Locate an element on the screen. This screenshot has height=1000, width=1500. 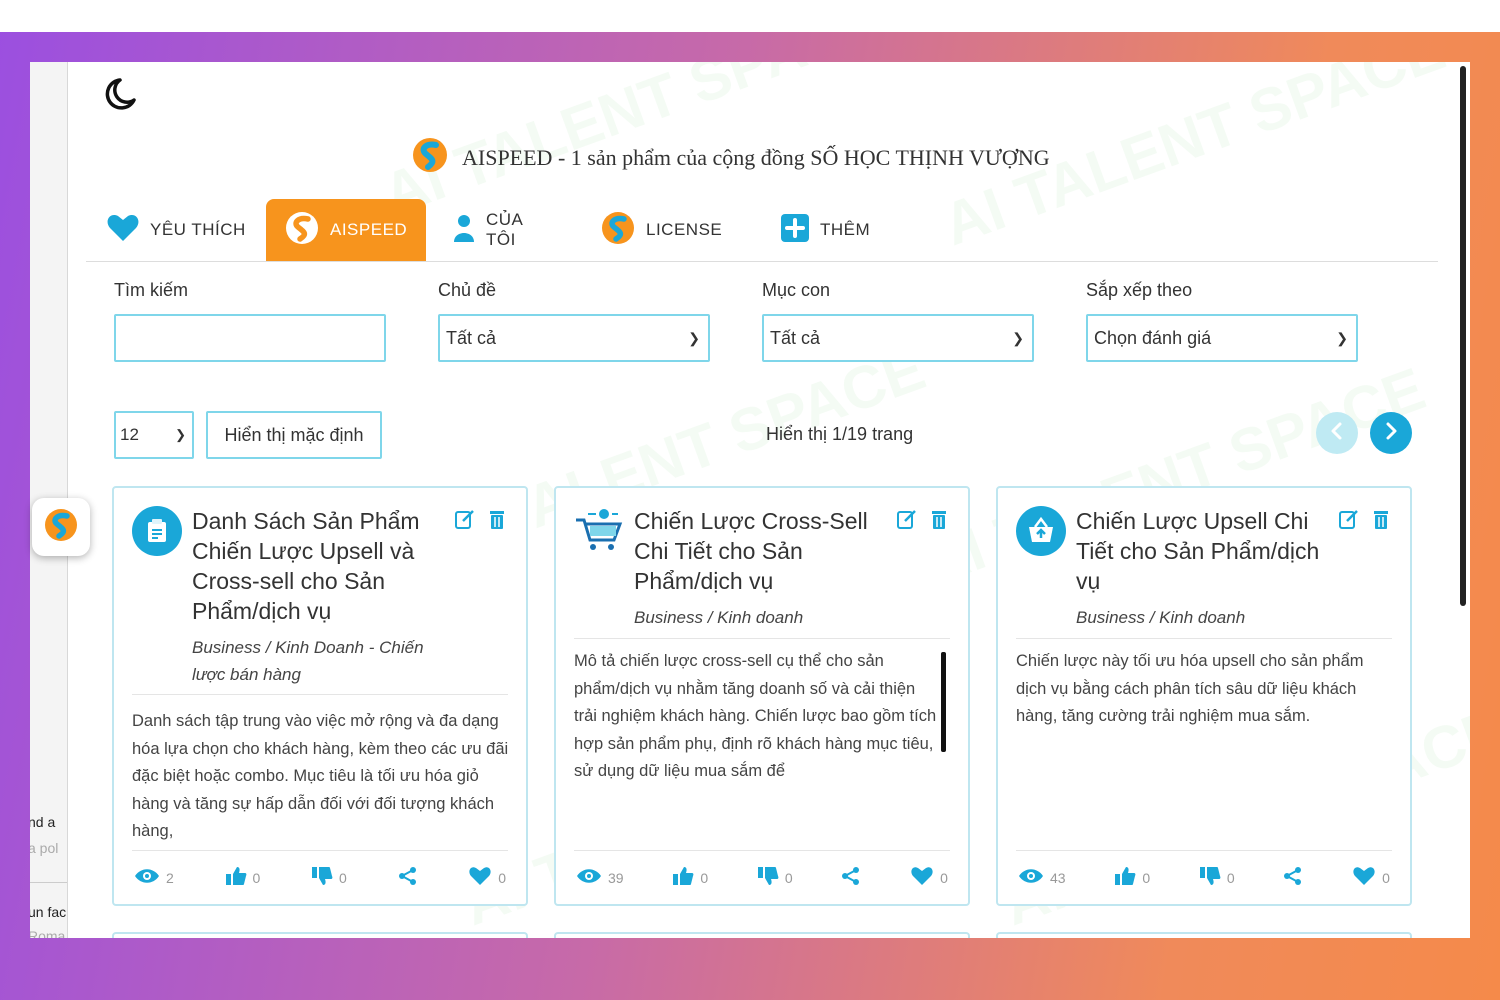
moon-icon is located at coordinates (118, 94).